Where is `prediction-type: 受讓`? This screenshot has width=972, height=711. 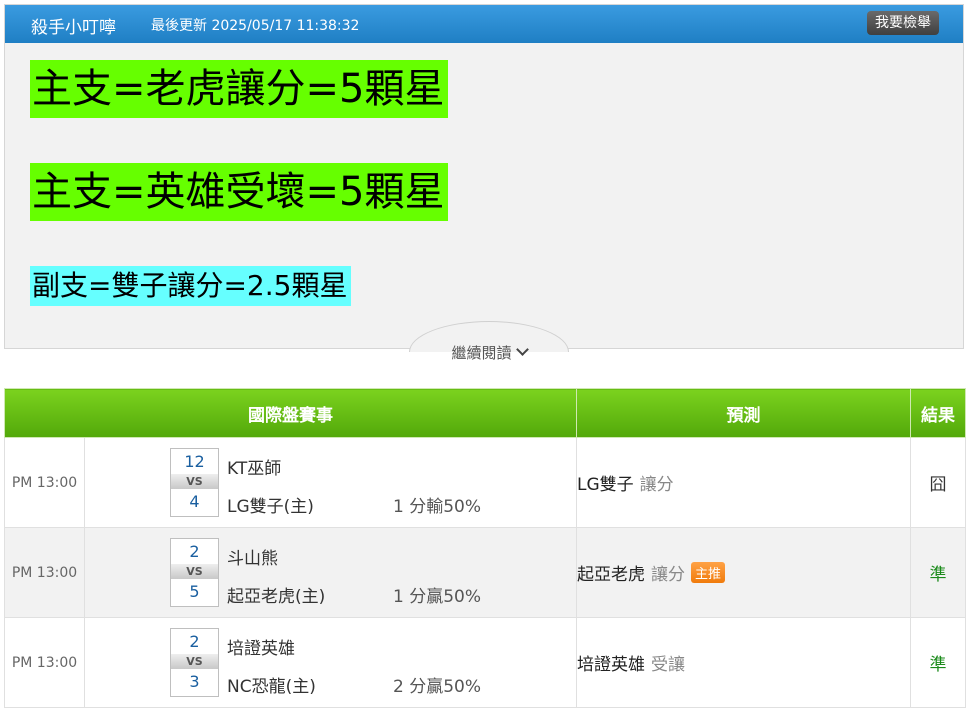
prediction-type: 受讓 is located at coordinates (668, 665).